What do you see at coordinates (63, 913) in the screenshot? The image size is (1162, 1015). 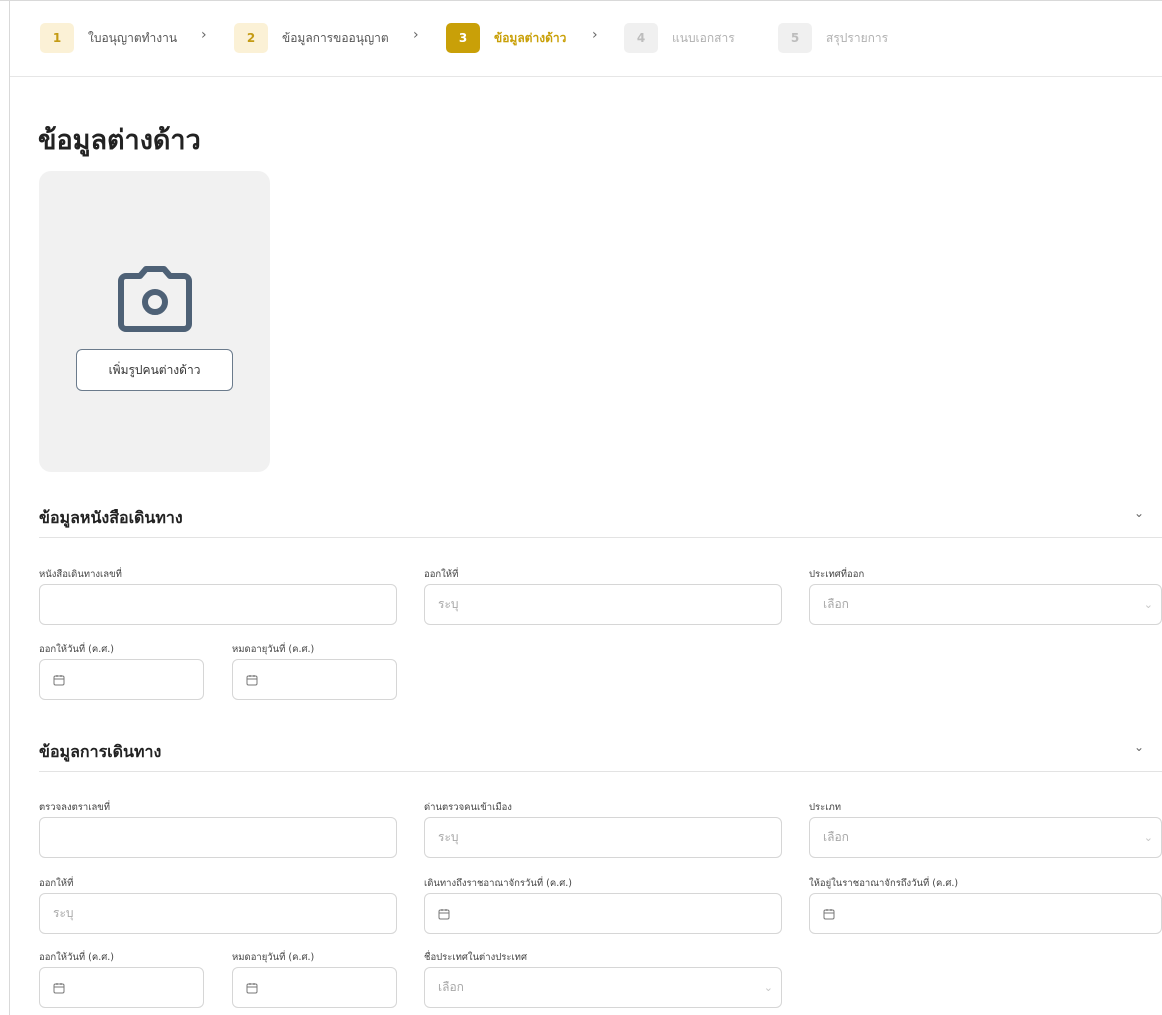 I see `visa-issued-at-placeholder: ระบุ` at bounding box center [63, 913].